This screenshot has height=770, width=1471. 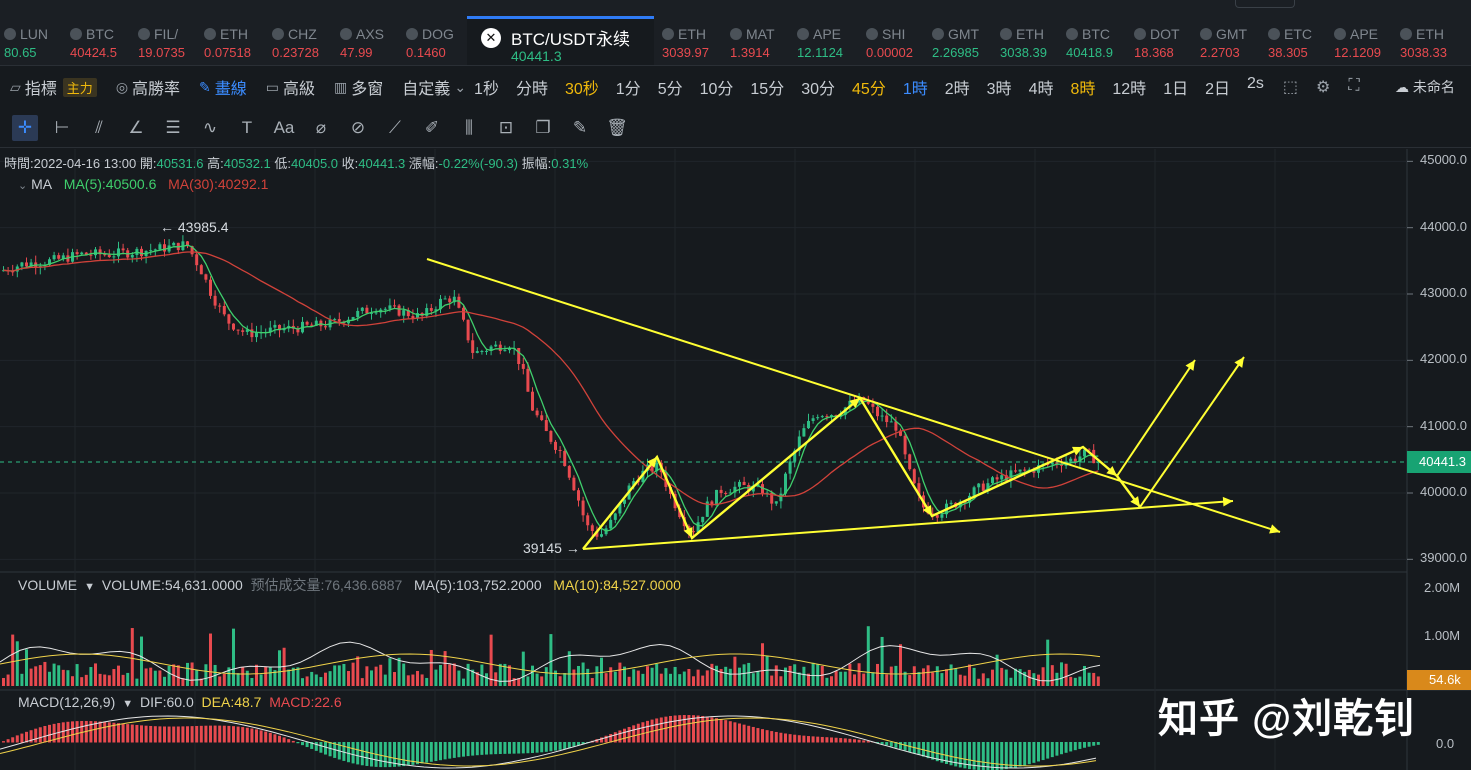 What do you see at coordinates (103, 32) in the screenshot?
I see `ticker-item: BTC 40424.5` at bounding box center [103, 32].